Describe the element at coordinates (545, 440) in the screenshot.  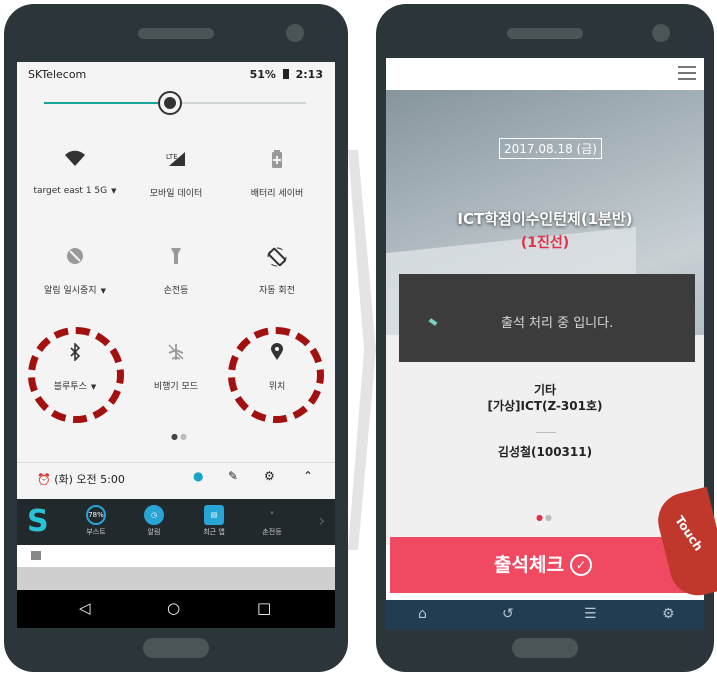
I see `class-info-panel: 기타 [가상]ICT(Z-301호) 김성철(100311) ●●` at that location.